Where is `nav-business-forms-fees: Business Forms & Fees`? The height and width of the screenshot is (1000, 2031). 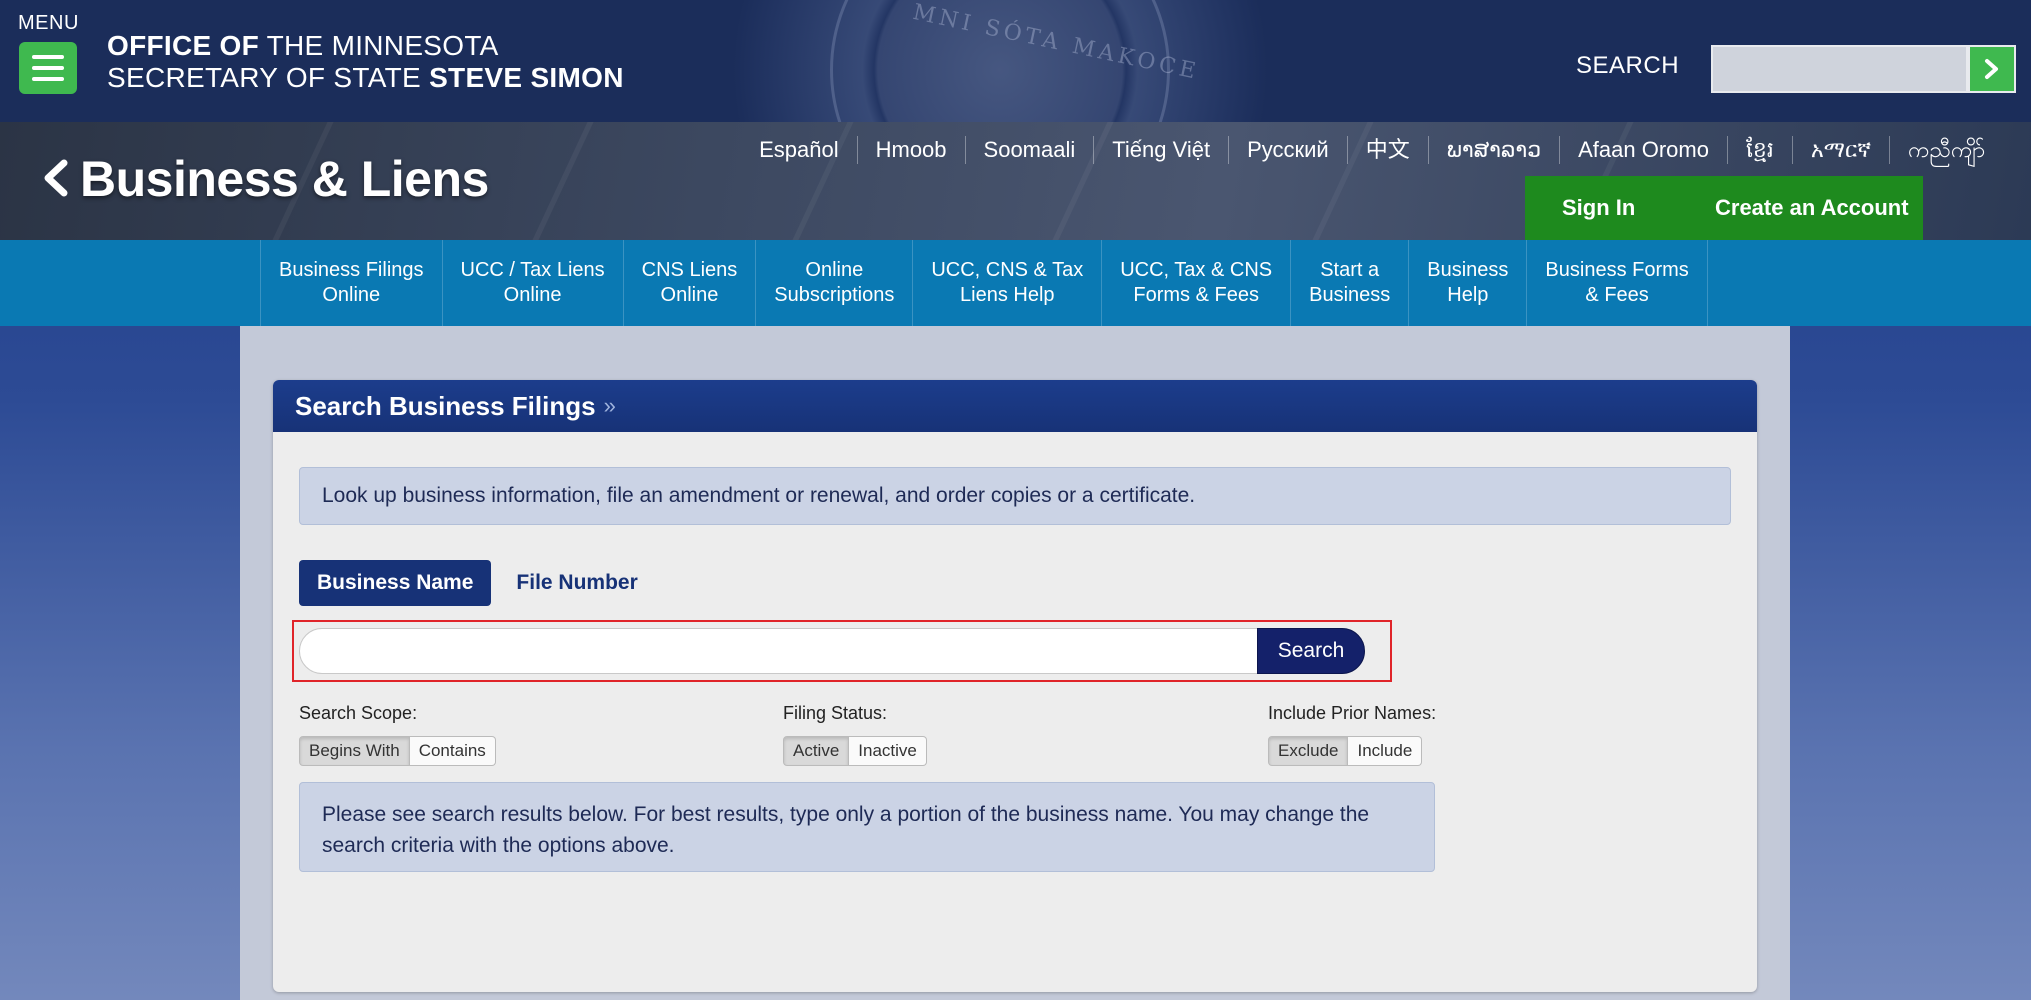 nav-business-forms-fees: Business Forms & Fees is located at coordinates (1617, 283).